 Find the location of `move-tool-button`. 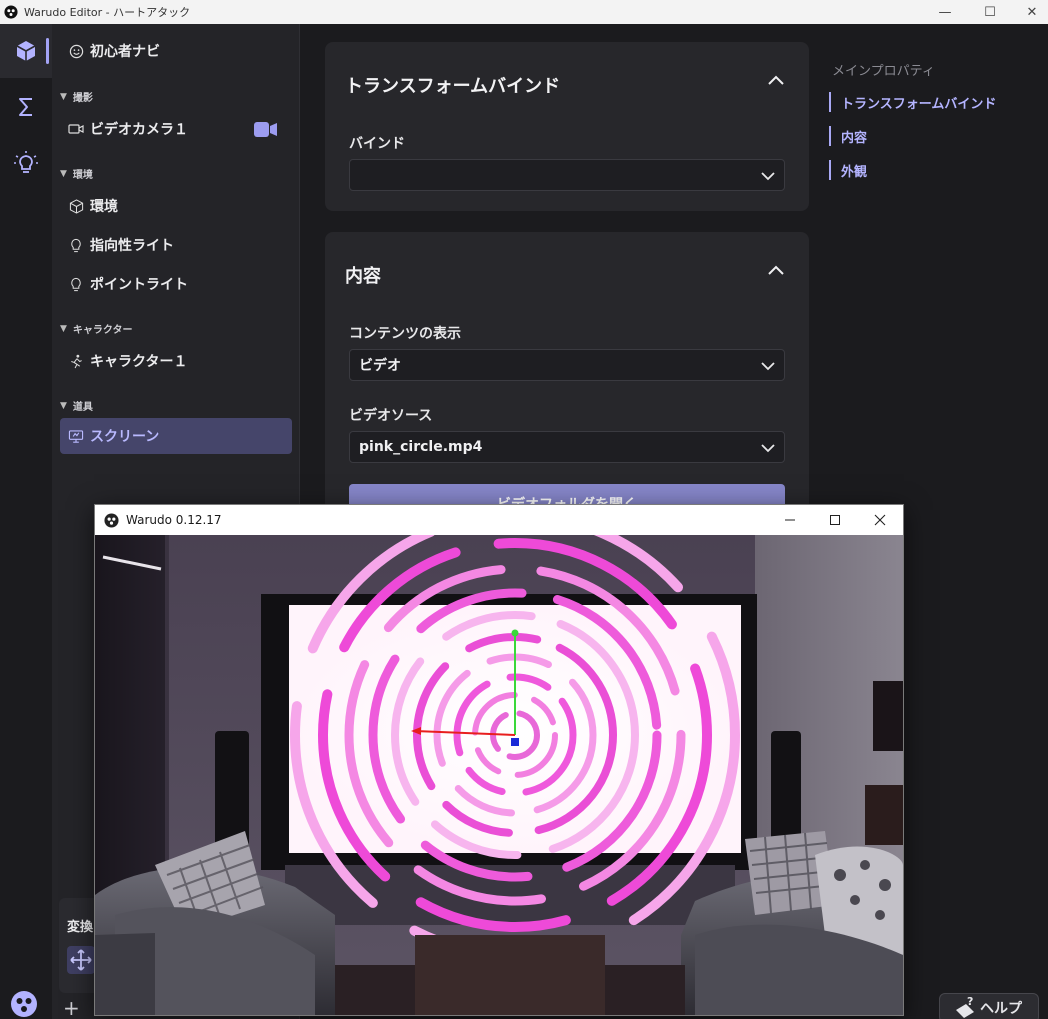

move-tool-button is located at coordinates (81, 960).